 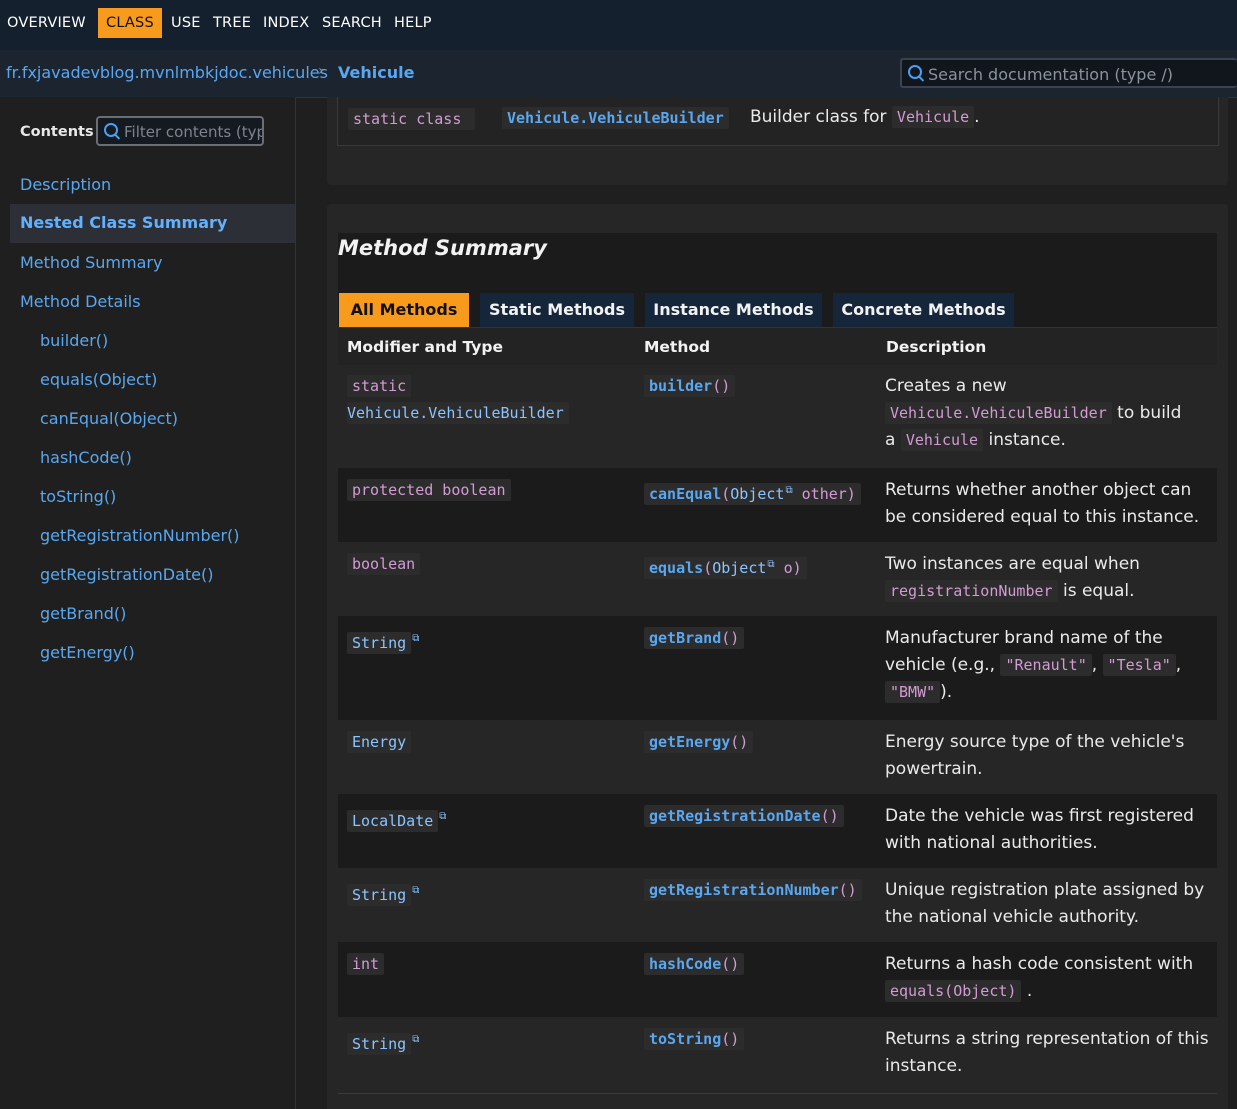 I want to click on column-header-method: Method, so click(x=677, y=347).